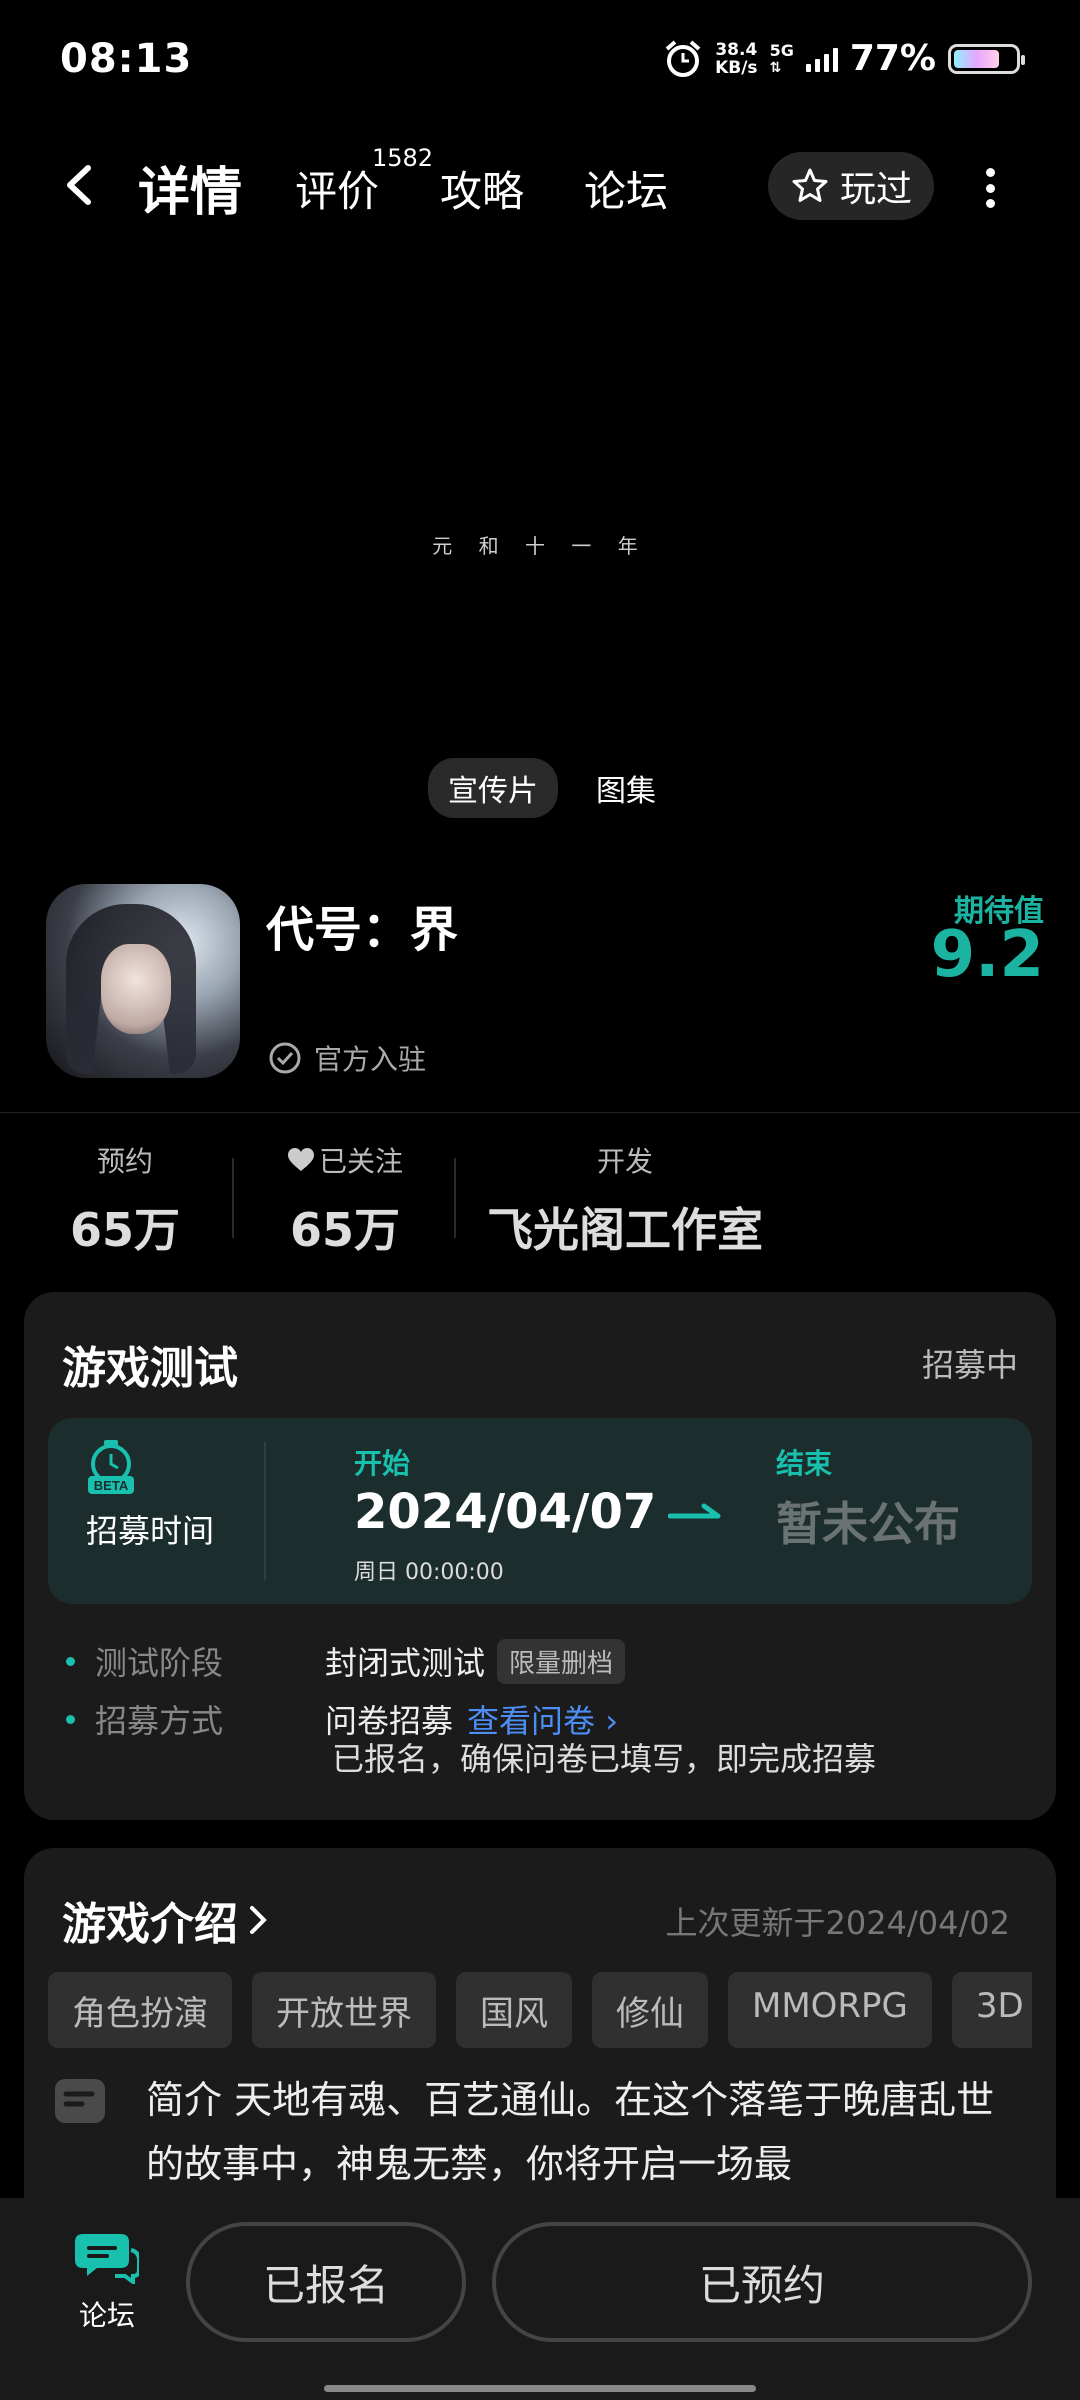  What do you see at coordinates (493, 788) in the screenshot?
I see `tab-trailer: 宣传片` at bounding box center [493, 788].